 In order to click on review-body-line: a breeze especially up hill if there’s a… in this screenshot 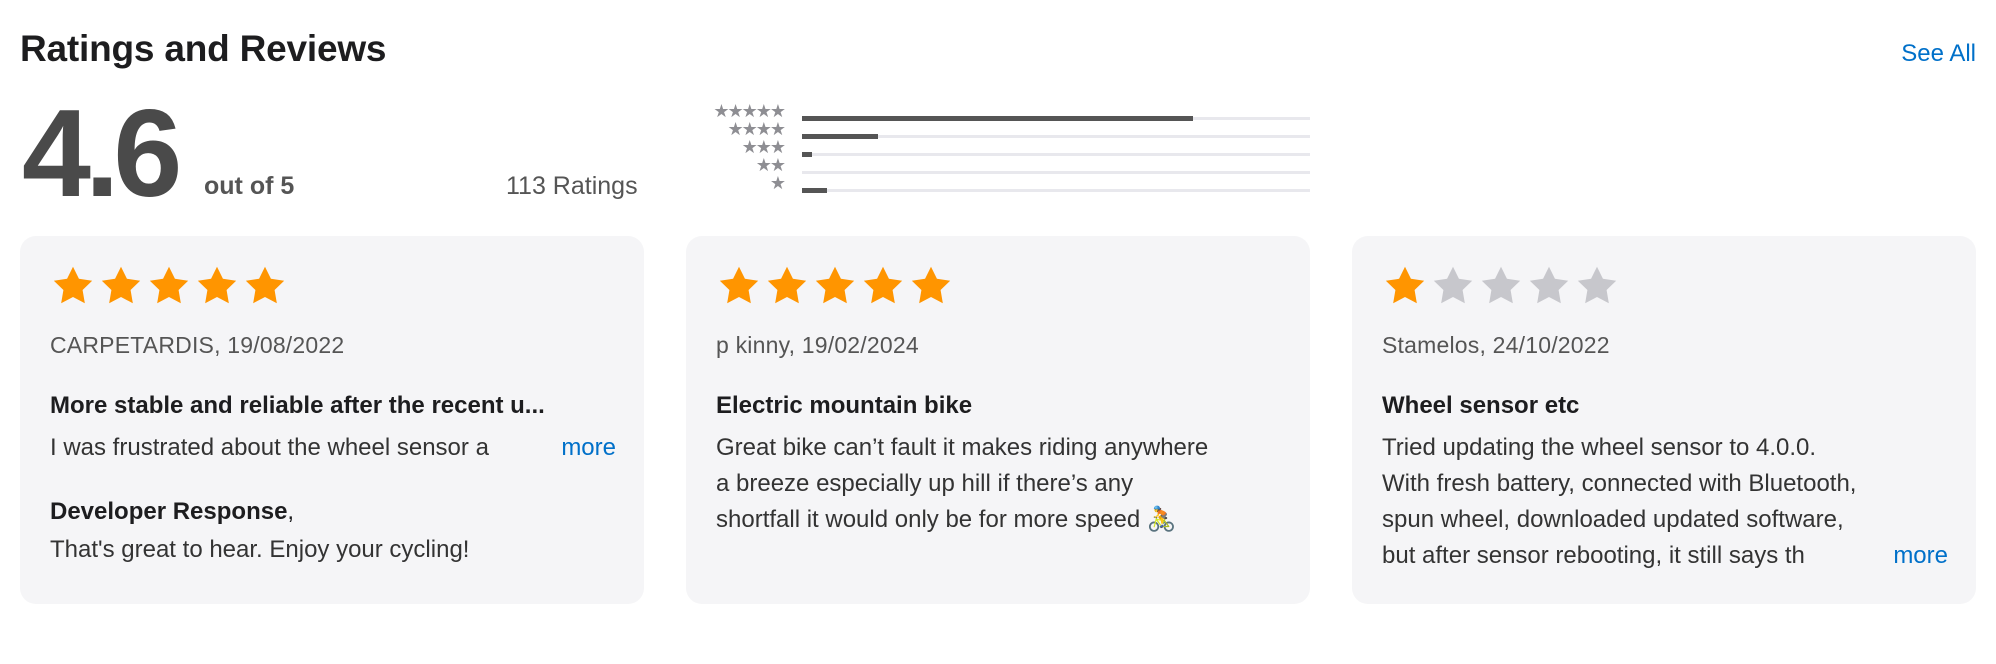, I will do `click(925, 483)`.